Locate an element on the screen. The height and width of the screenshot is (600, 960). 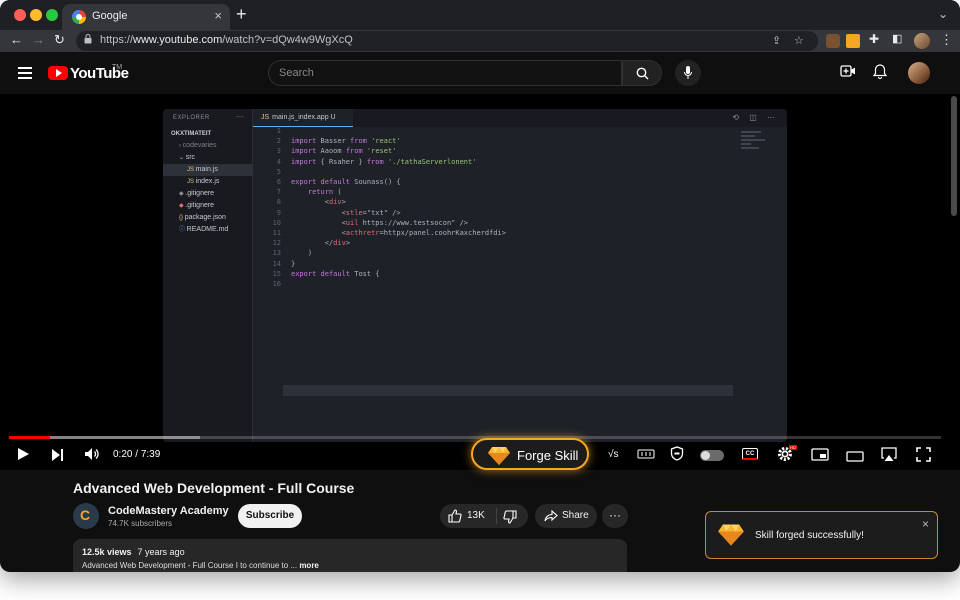
search-icon is located at coordinates (642, 73).